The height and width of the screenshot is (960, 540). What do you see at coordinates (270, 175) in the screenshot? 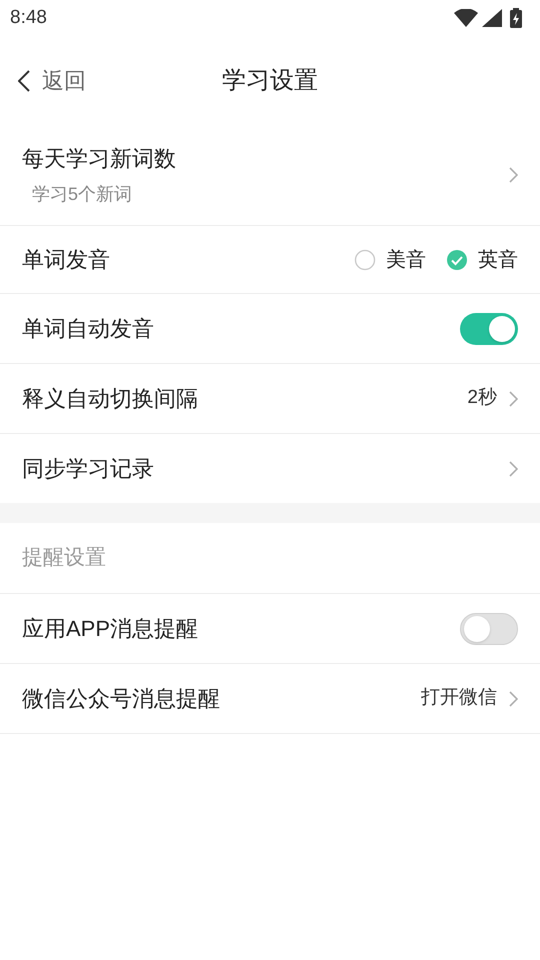
I see `settings-row: 每天学习新词数 学习5个新词` at bounding box center [270, 175].